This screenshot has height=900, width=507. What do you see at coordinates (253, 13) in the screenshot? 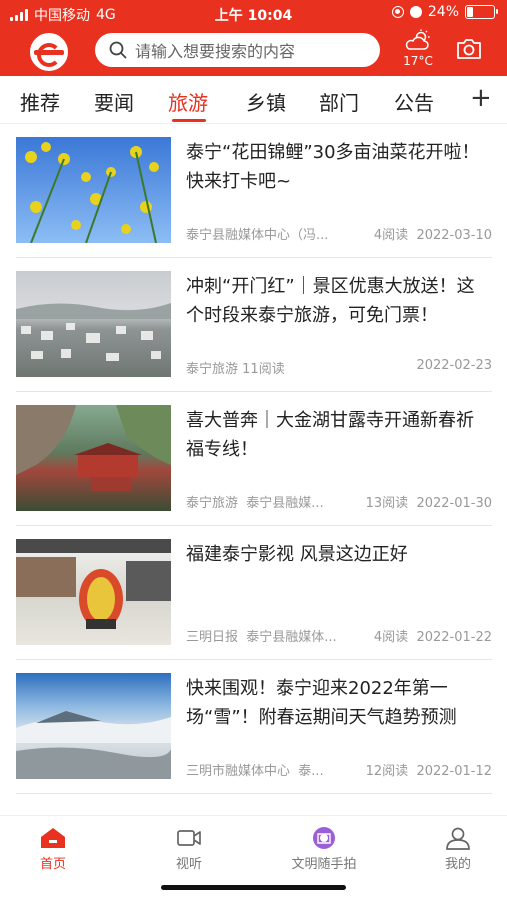
I see `status-bar: 中国移动 4G 上午 10:04 24%` at bounding box center [253, 13].